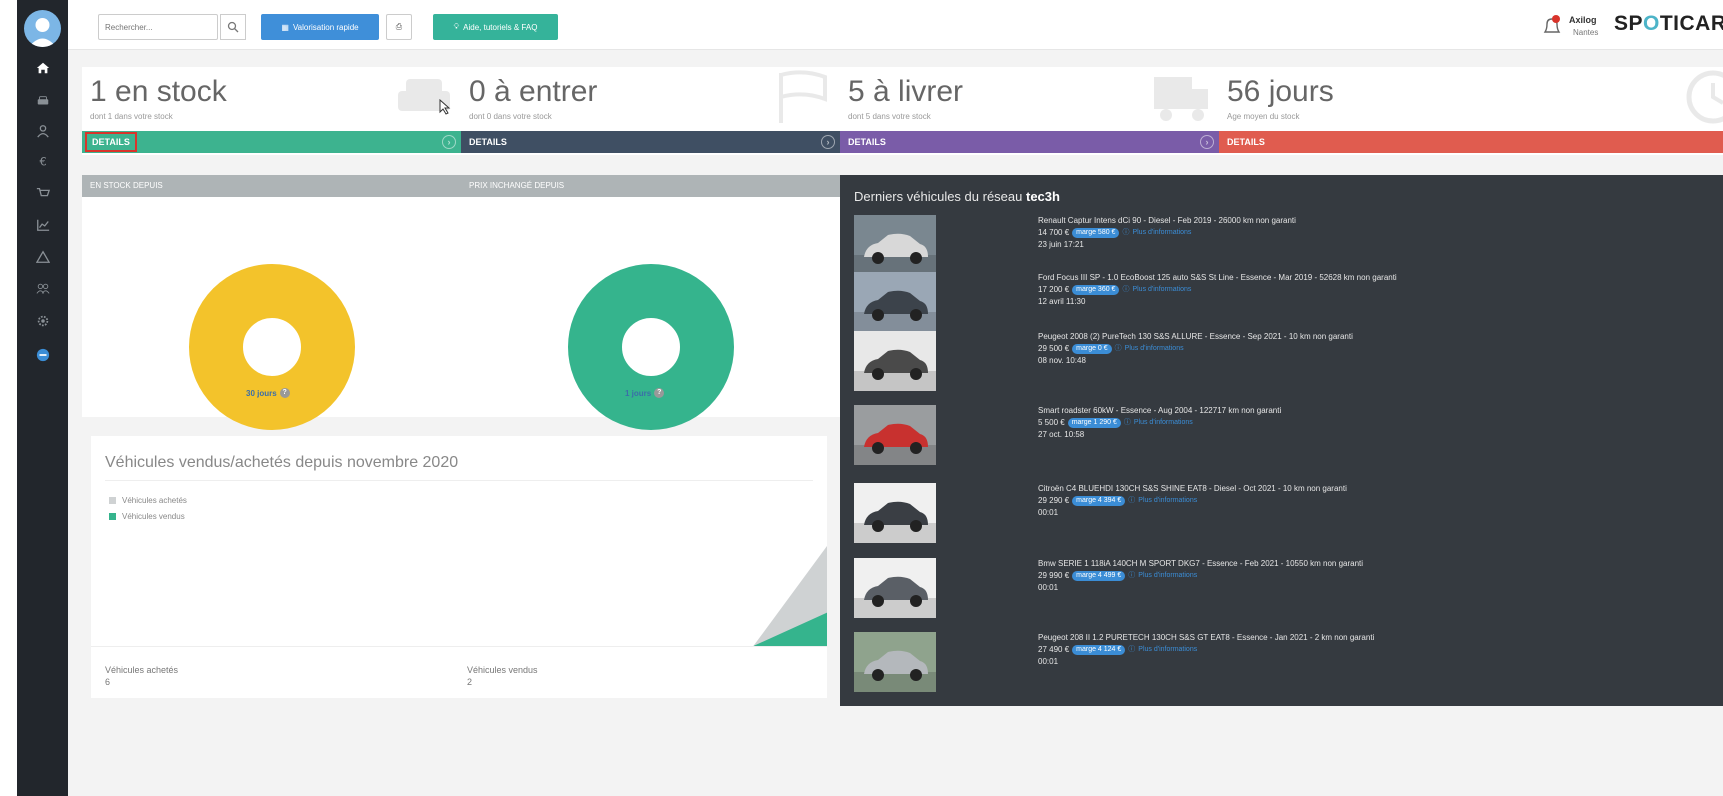 The image size is (1723, 796). Describe the element at coordinates (42, 289) in the screenshot. I see `users-icon` at that location.